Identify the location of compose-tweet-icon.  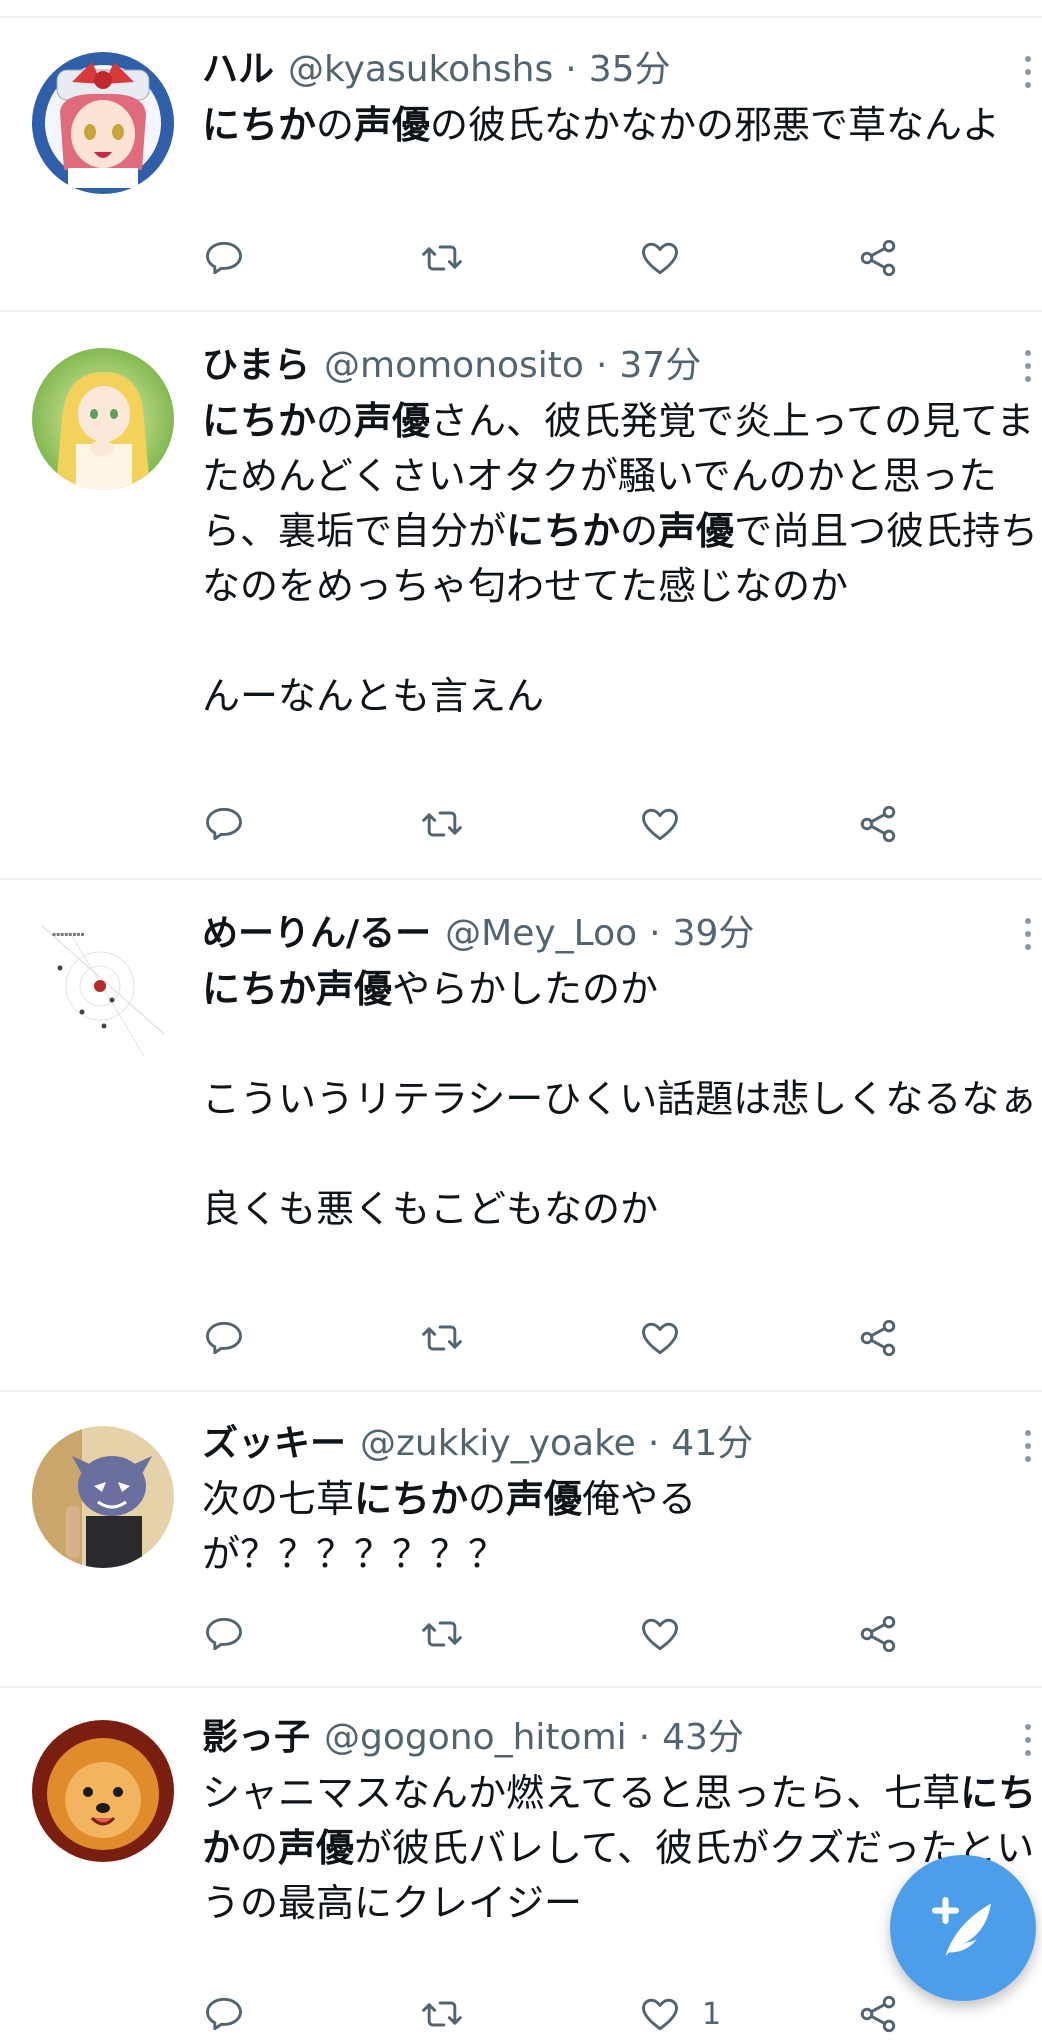
(961, 1926).